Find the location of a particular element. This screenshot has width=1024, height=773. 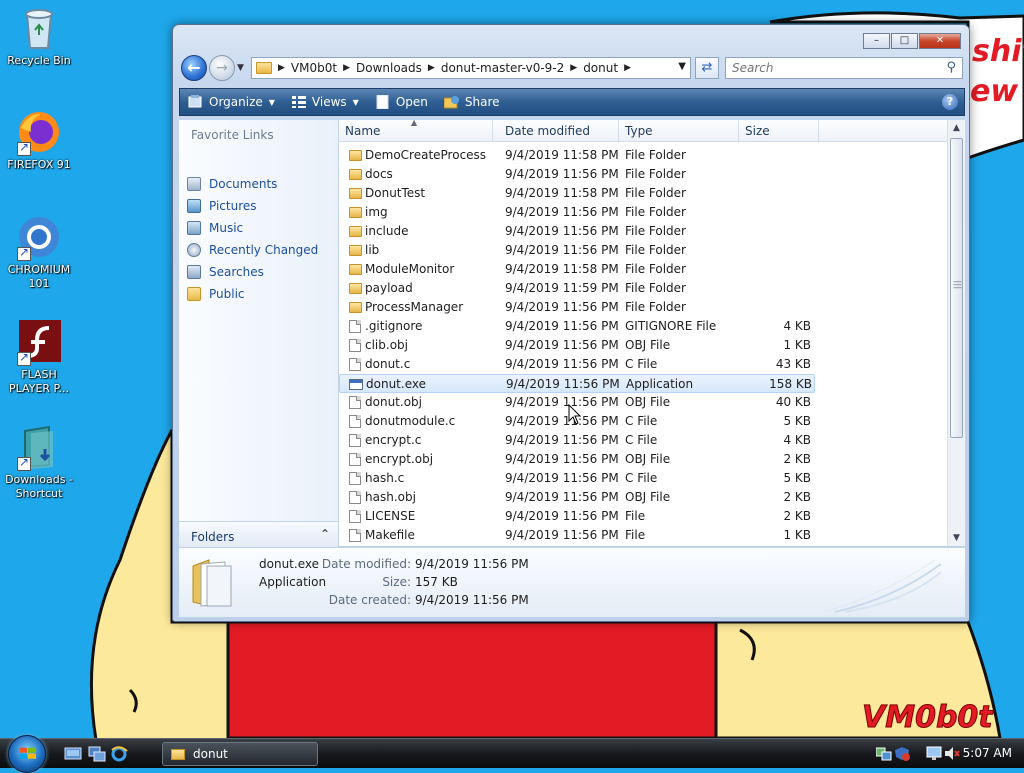

file-date-modified: 9/4/2019 11:58 PM is located at coordinates (562, 269).